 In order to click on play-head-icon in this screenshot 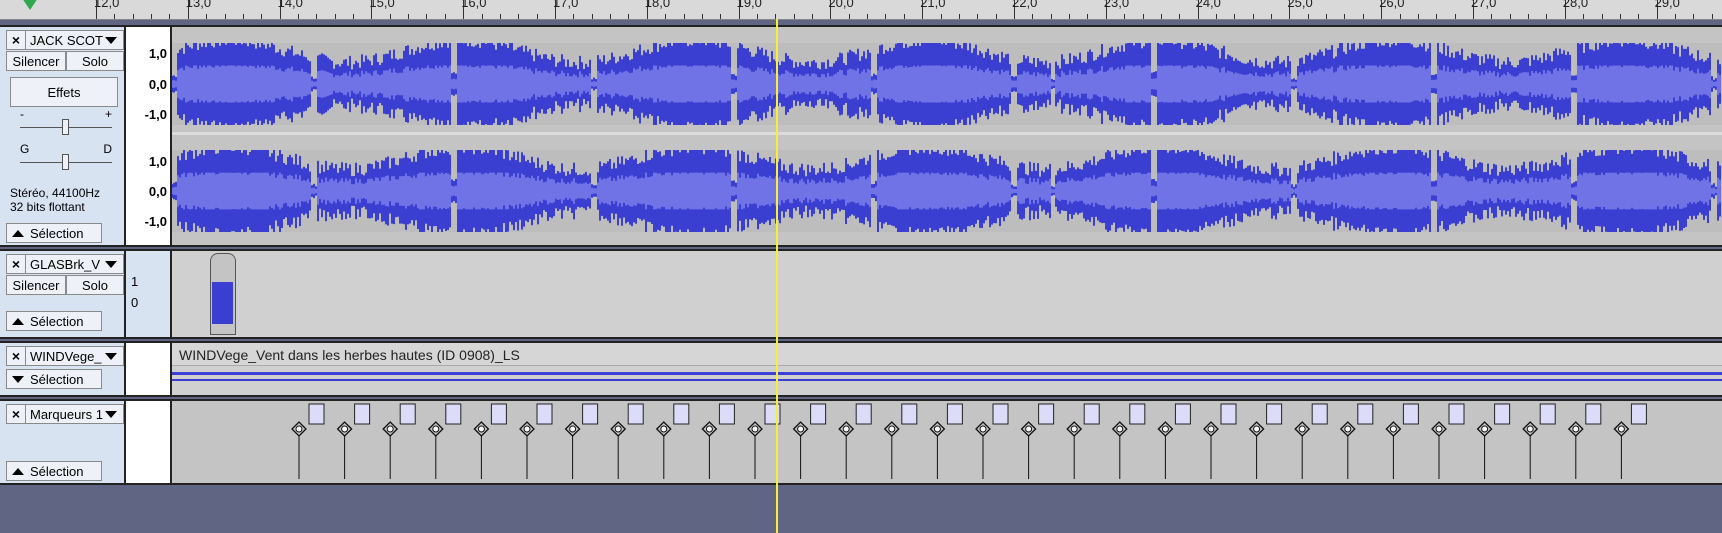, I will do `click(30, 5)`.